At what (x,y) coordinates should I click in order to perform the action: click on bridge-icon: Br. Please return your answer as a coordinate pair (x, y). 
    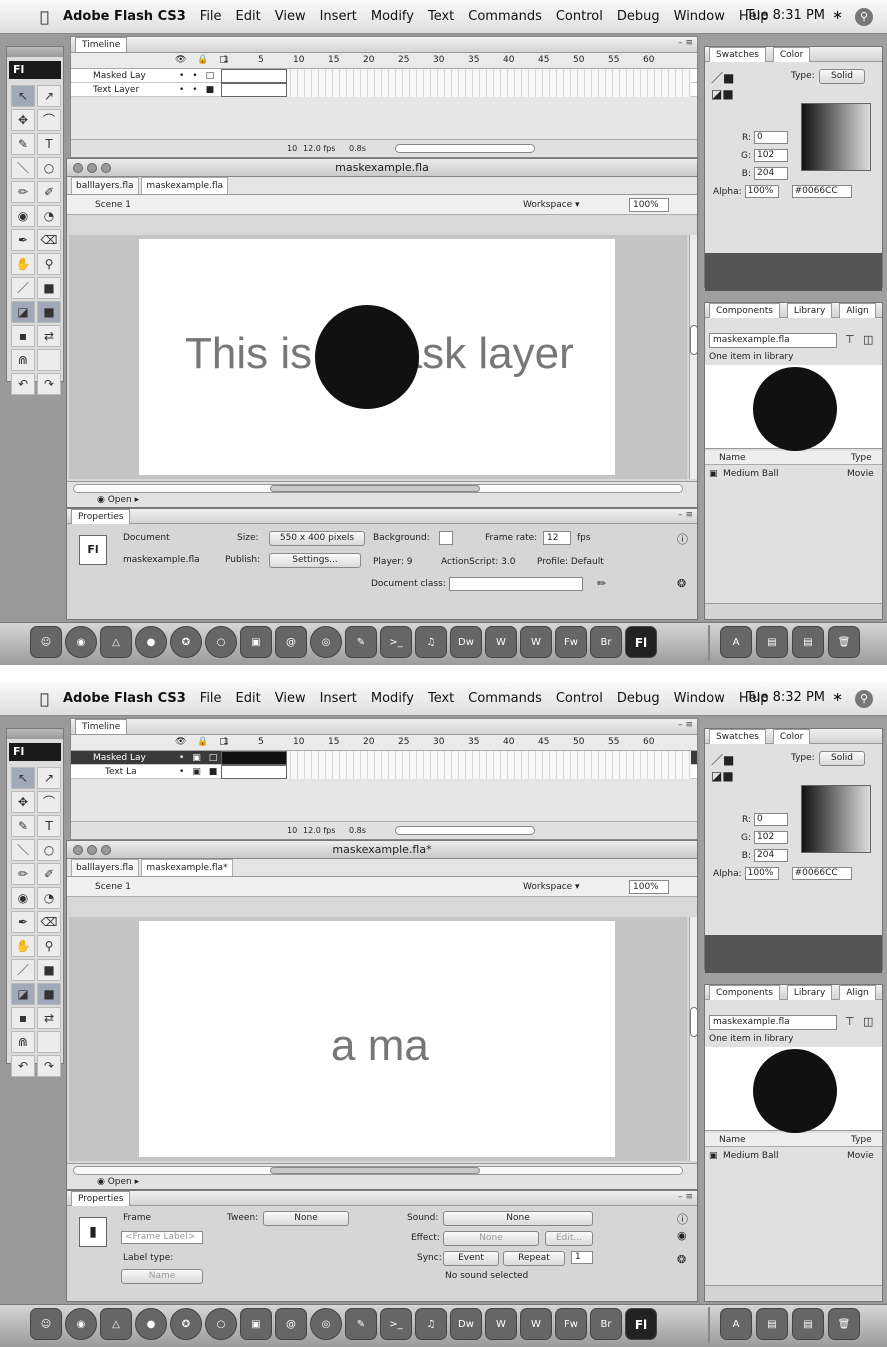
    Looking at the image, I should click on (606, 642).